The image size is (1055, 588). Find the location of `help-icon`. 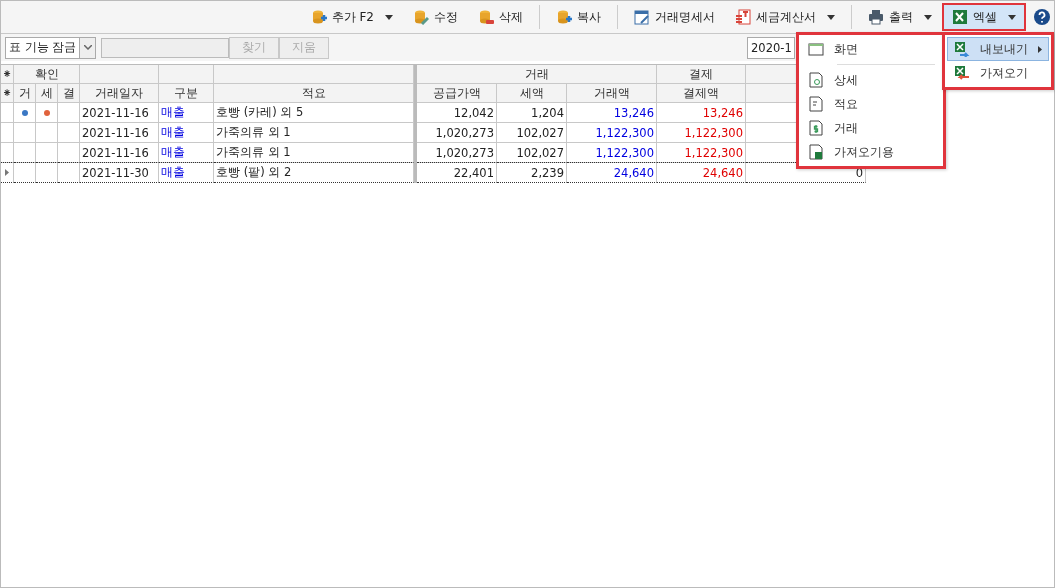

help-icon is located at coordinates (1042, 17).